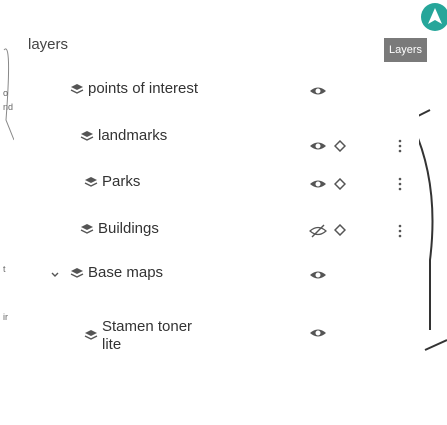 The width and height of the screenshot is (447, 425). I want to click on layer-row-poi: points of interest, so click(216, 90).